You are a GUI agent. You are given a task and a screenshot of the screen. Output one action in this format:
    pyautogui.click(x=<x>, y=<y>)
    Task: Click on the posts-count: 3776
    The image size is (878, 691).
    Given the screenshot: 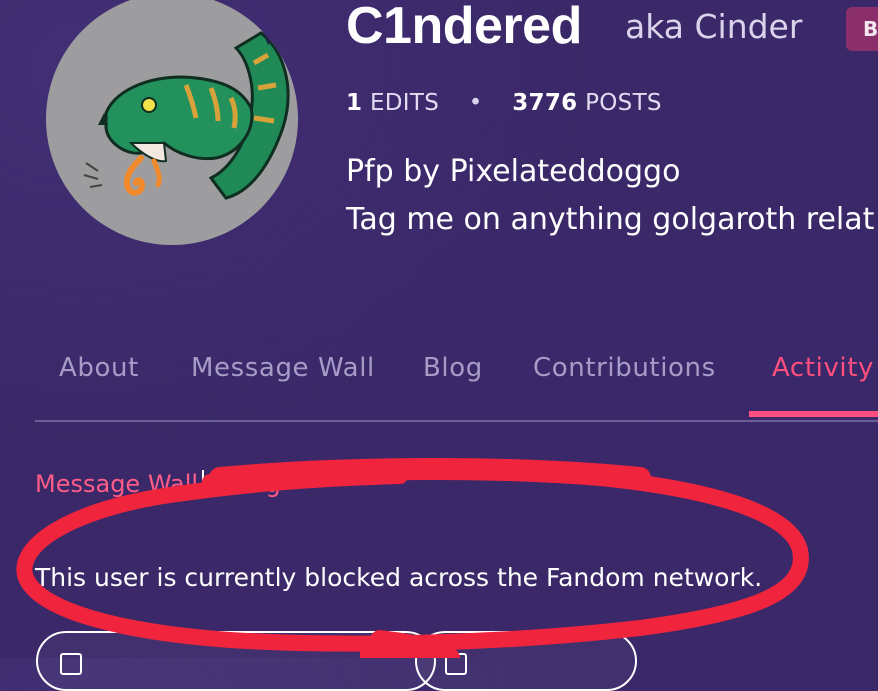 What is the action you would take?
    pyautogui.click(x=545, y=103)
    